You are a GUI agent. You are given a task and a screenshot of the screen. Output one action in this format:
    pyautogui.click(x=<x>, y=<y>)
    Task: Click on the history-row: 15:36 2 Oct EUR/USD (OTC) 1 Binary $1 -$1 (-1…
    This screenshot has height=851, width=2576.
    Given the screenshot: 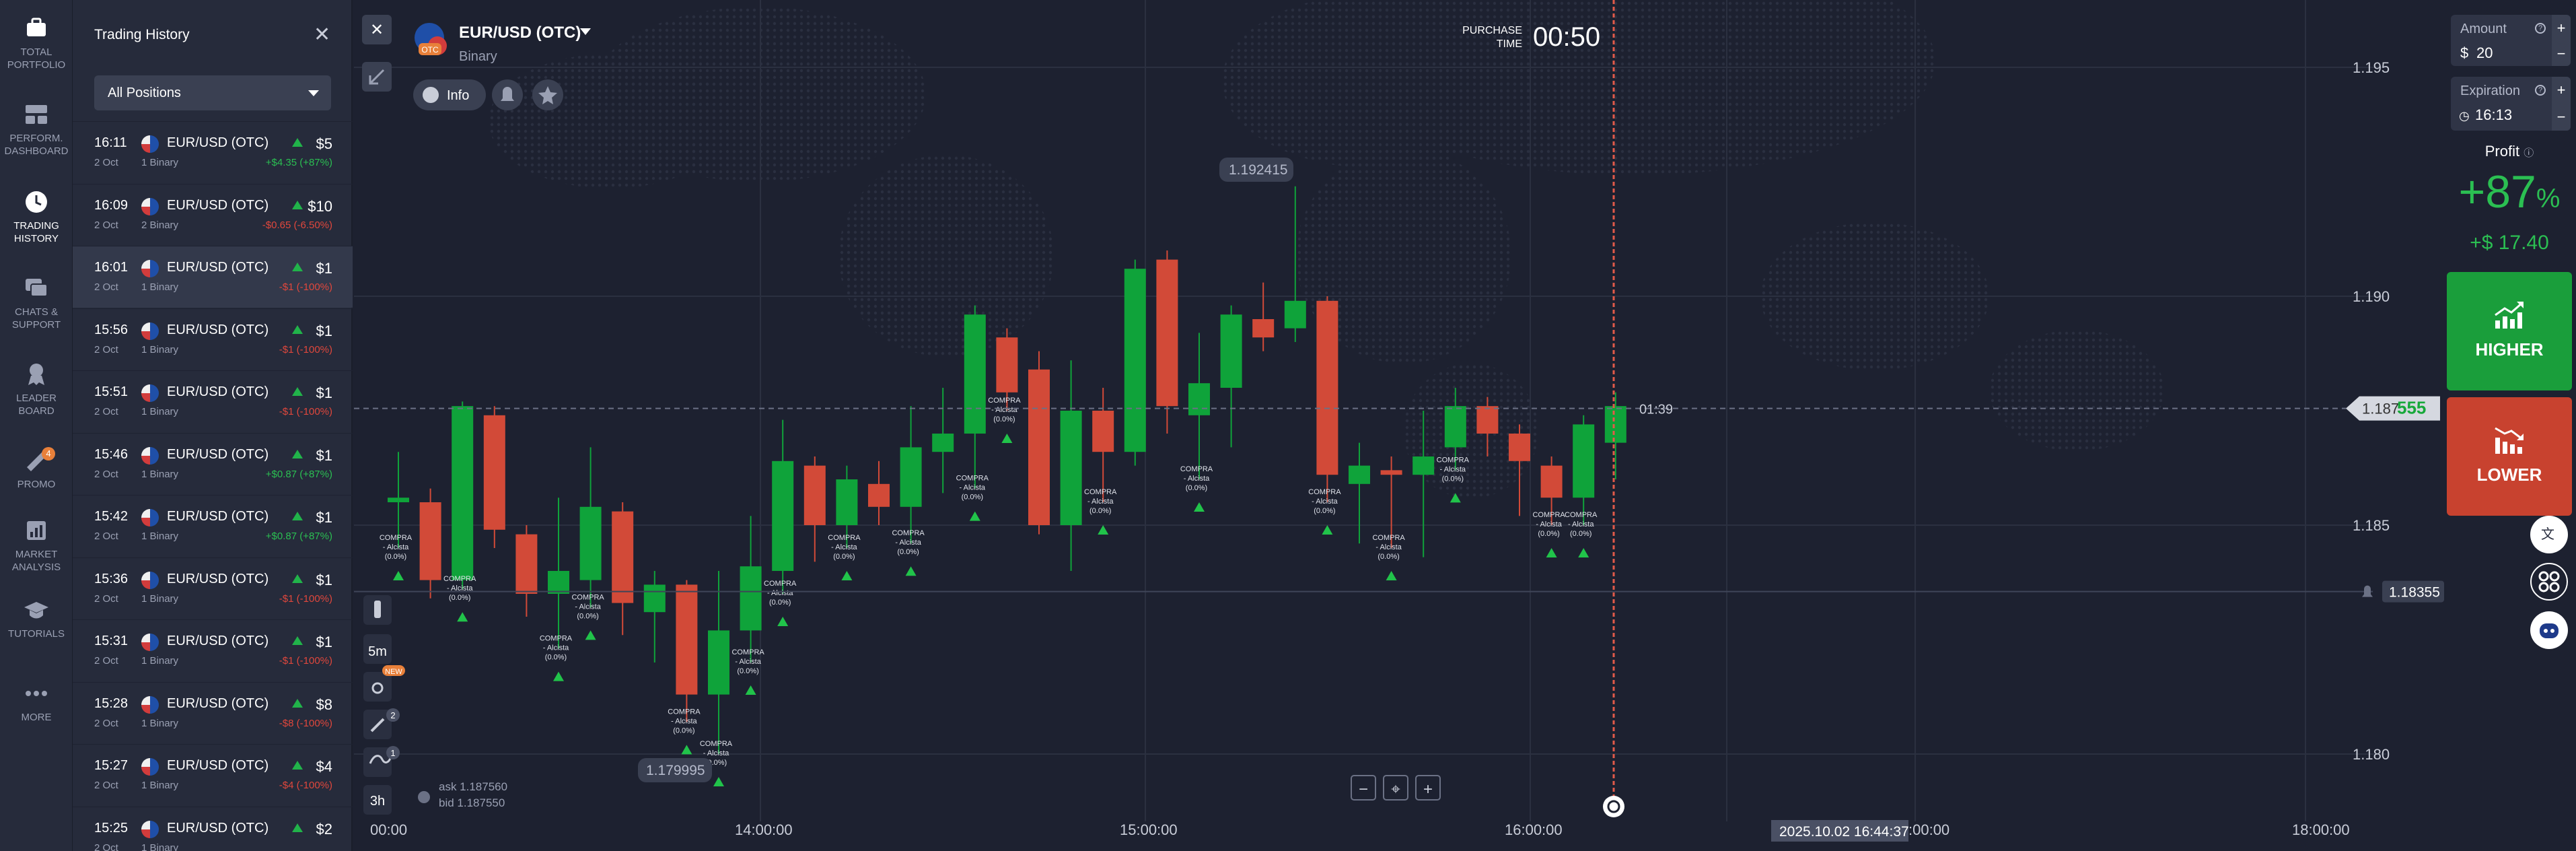 What is the action you would take?
    pyautogui.click(x=213, y=588)
    